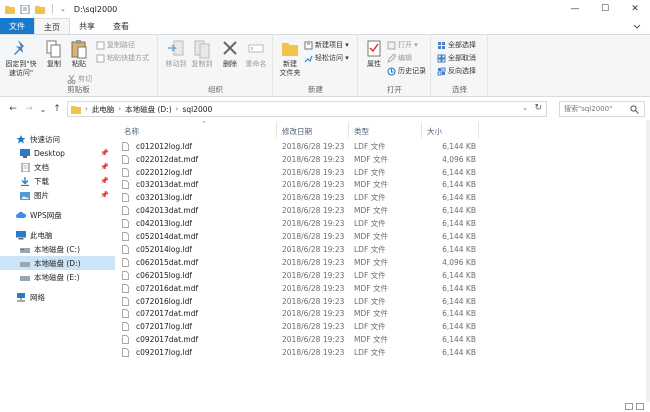 The width and height of the screenshot is (650, 412). I want to click on folder-icon, so click(10, 9).